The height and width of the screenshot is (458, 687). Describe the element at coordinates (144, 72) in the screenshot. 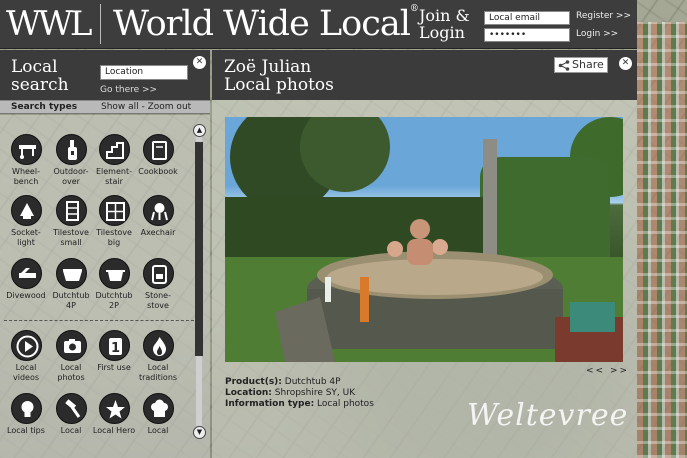

I see `location-input: Location` at that location.